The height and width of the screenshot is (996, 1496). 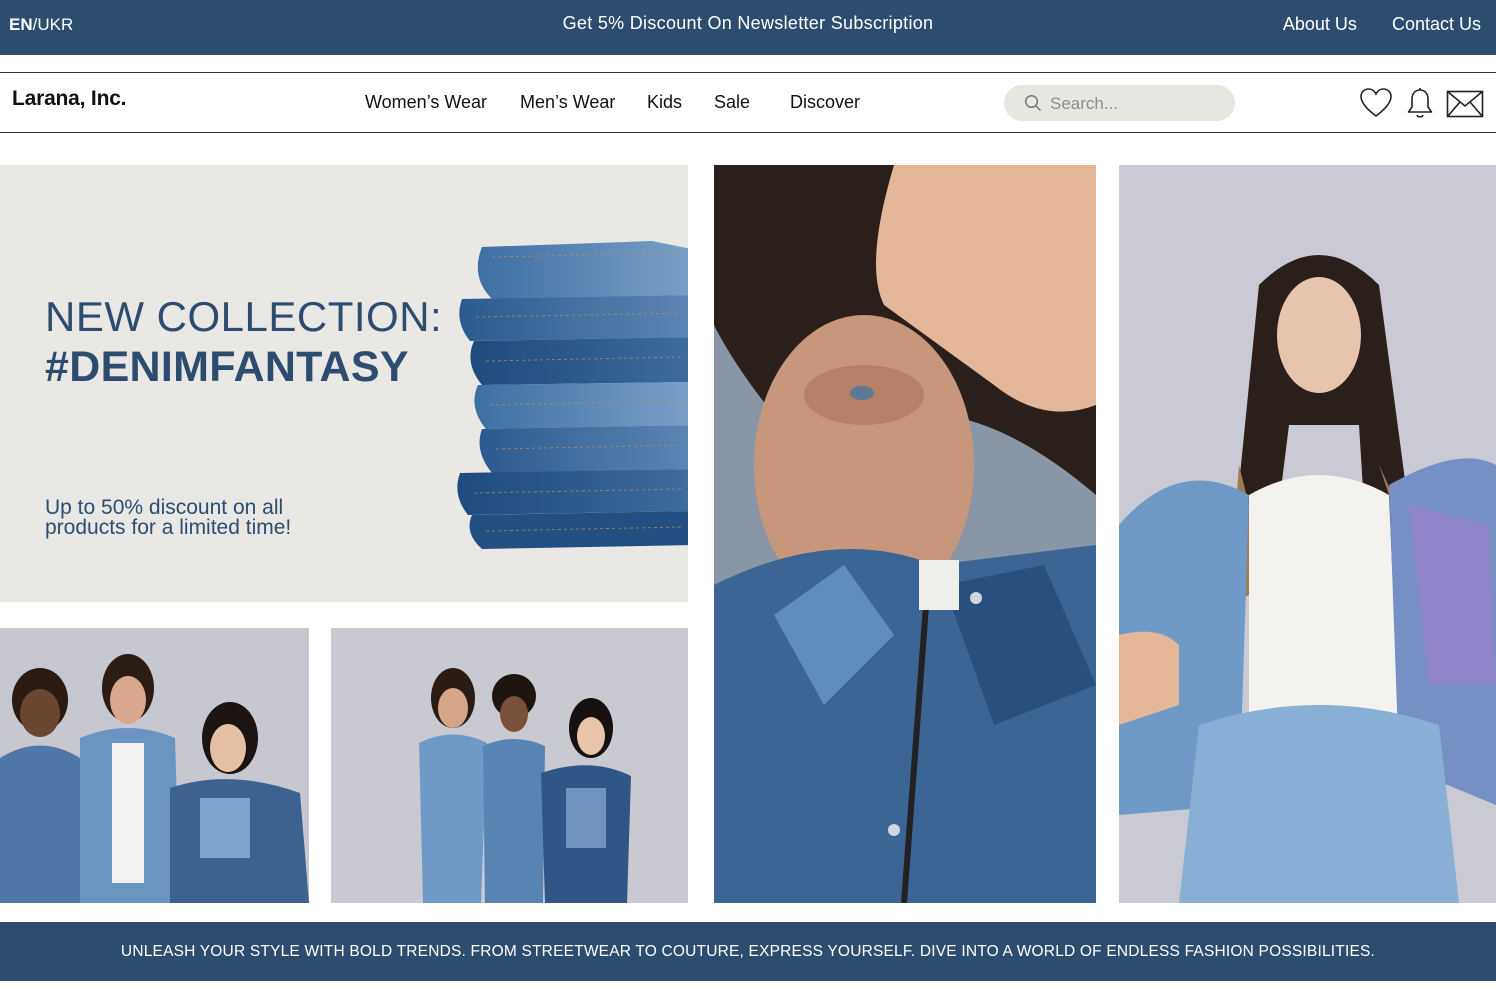 What do you see at coordinates (732, 102) in the screenshot?
I see `nav-sale: Sale` at bounding box center [732, 102].